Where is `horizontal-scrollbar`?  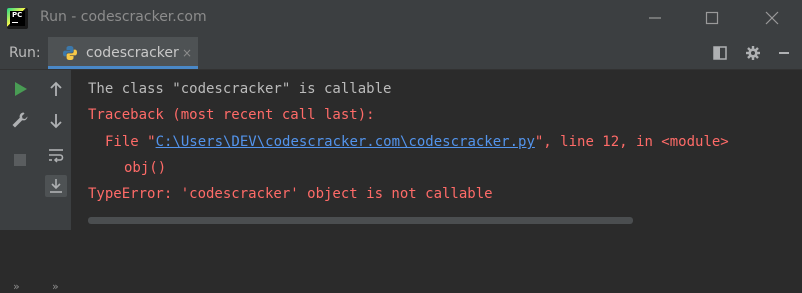 horizontal-scrollbar is located at coordinates (360, 220).